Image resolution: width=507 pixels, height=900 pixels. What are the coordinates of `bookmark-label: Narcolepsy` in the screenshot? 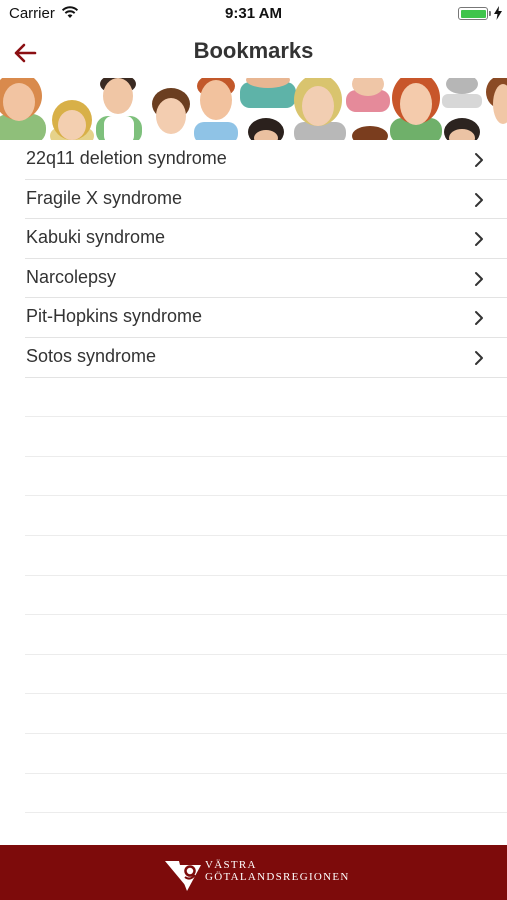 It's located at (71, 276).